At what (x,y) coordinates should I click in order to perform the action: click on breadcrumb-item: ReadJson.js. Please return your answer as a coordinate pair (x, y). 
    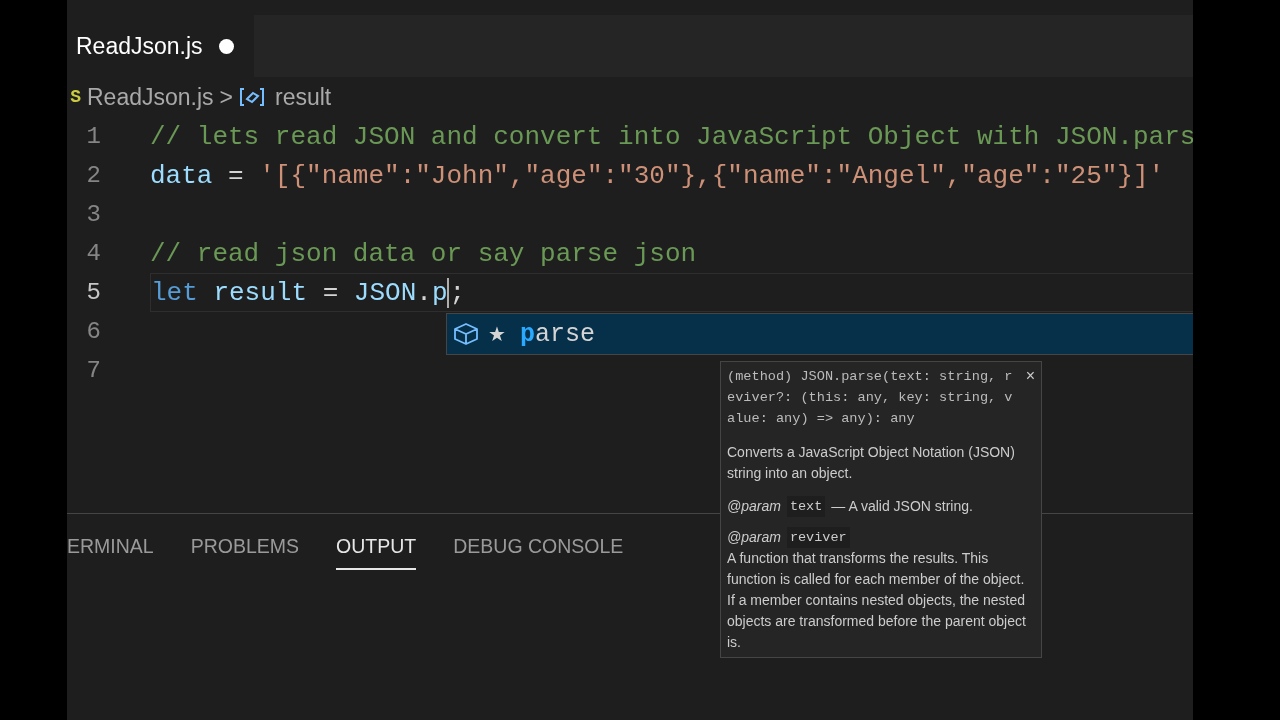
    Looking at the image, I should click on (150, 97).